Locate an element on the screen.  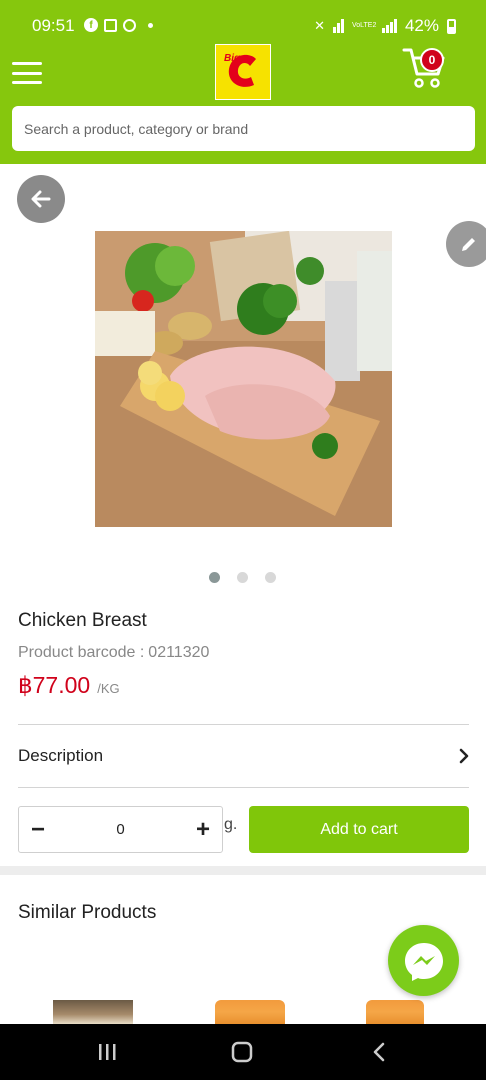
home-icon is located at coordinates (242, 1052).